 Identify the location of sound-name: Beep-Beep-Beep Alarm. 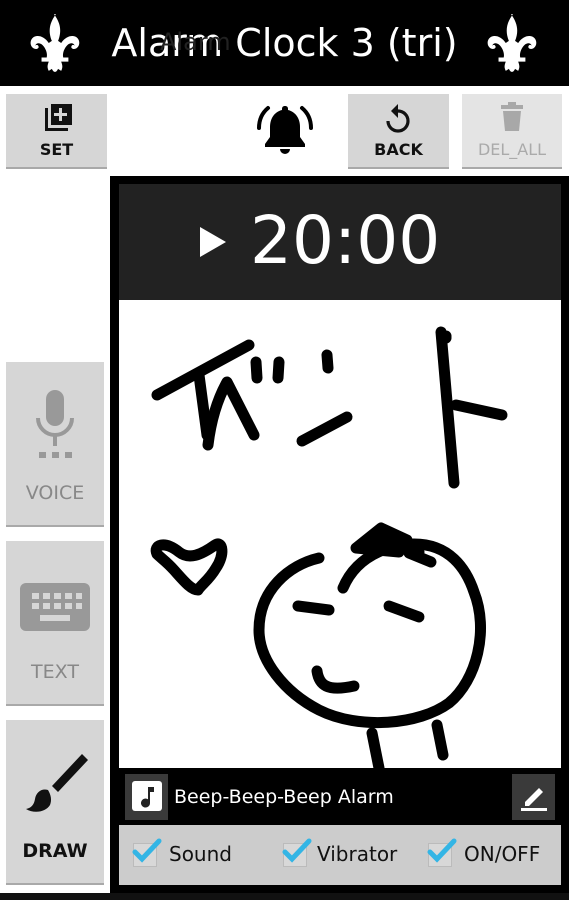
(284, 797).